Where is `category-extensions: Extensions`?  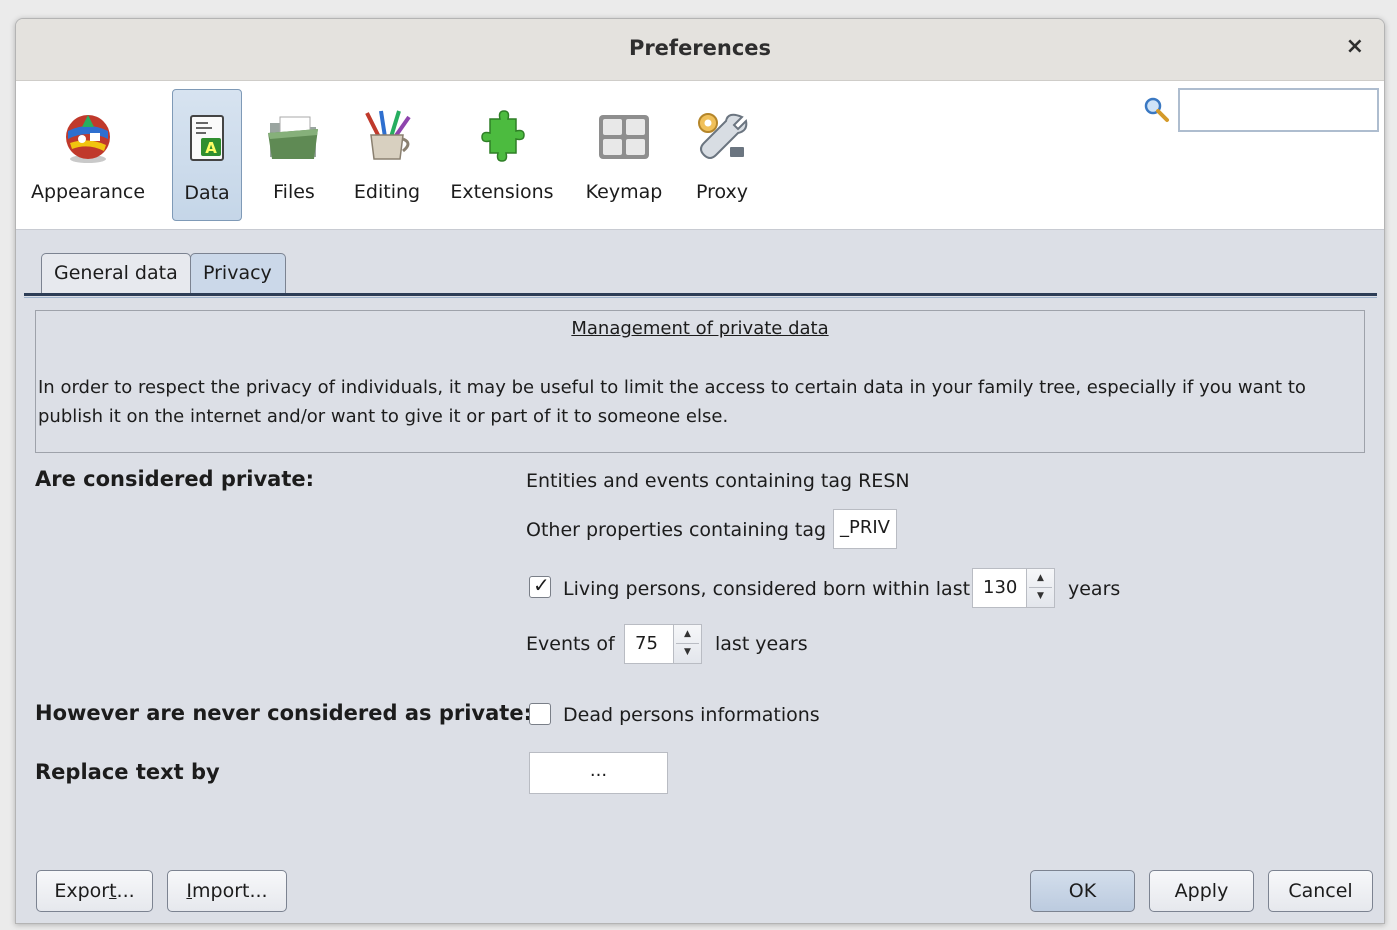 category-extensions: Extensions is located at coordinates (502, 155).